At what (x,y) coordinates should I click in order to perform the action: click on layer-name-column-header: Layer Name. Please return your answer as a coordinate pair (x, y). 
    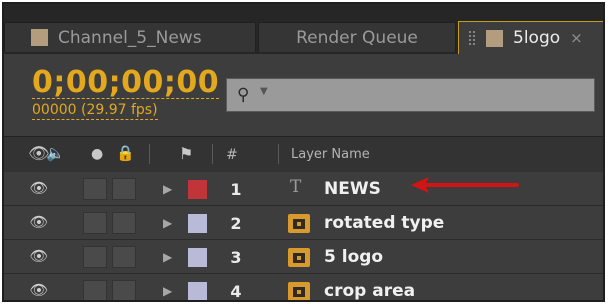
    Looking at the image, I should click on (330, 154).